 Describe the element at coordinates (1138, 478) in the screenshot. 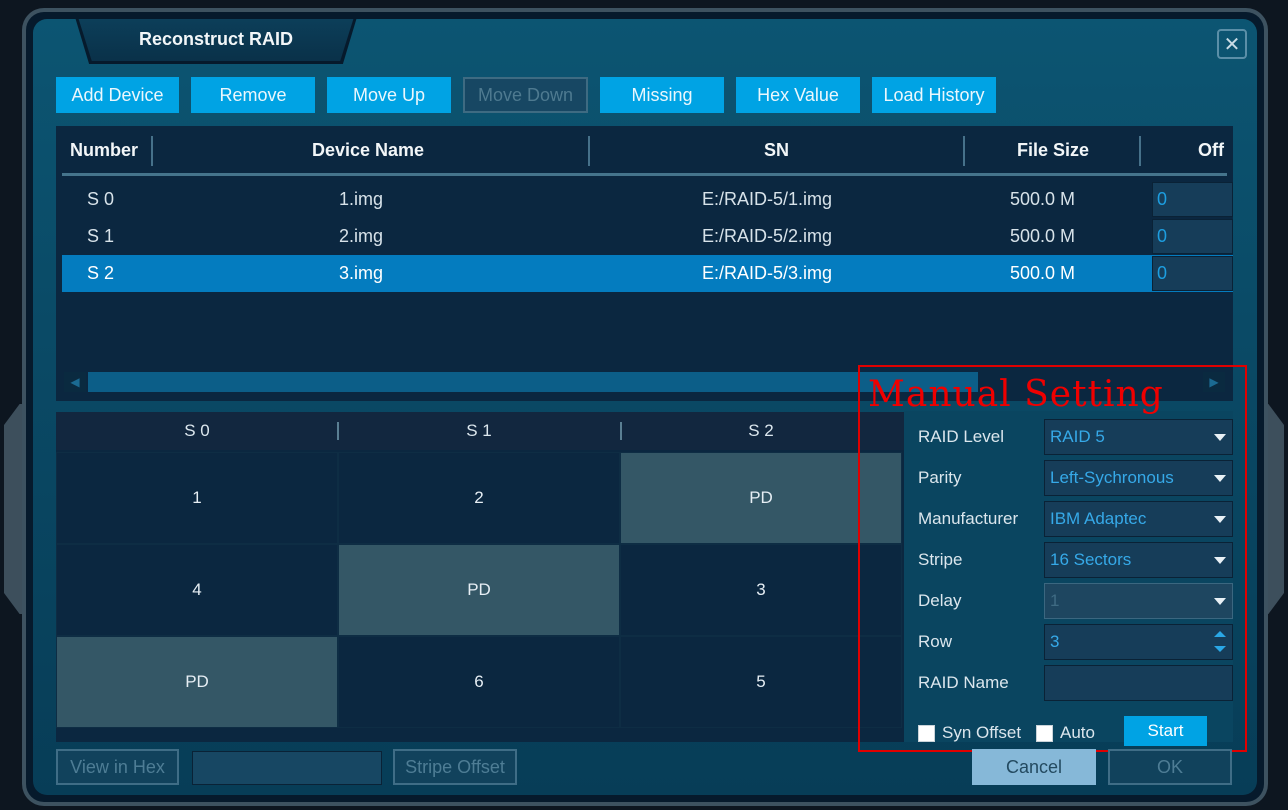

I see `parity-select: Left-Sychronous` at that location.